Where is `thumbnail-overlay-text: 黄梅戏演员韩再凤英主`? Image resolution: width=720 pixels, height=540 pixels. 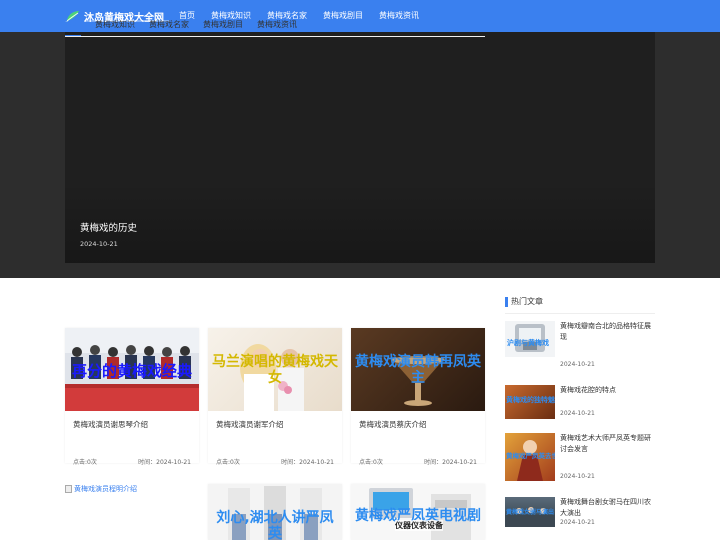
thumbnail-overlay-text: 黄梅戏演员韩再凤英主 is located at coordinates (418, 370).